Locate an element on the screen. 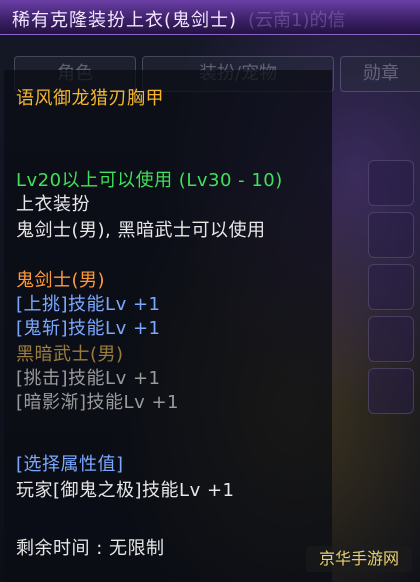 The height and width of the screenshot is (582, 420). skill-bonus: [挑击]技能Lv +1 is located at coordinates (88, 378).